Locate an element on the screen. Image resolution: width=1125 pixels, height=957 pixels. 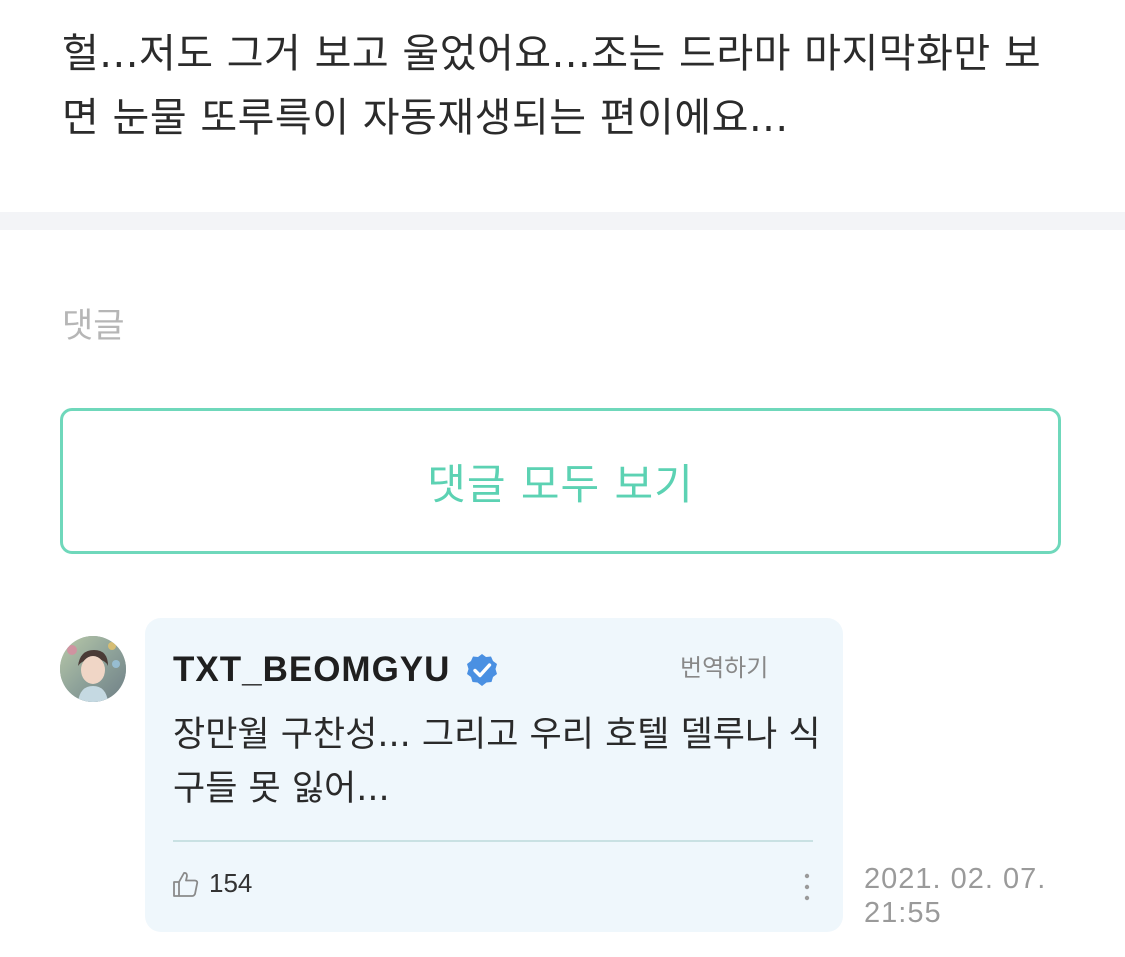
view-all-comments-label: 댓글 모두 보기 is located at coordinates (560, 484).